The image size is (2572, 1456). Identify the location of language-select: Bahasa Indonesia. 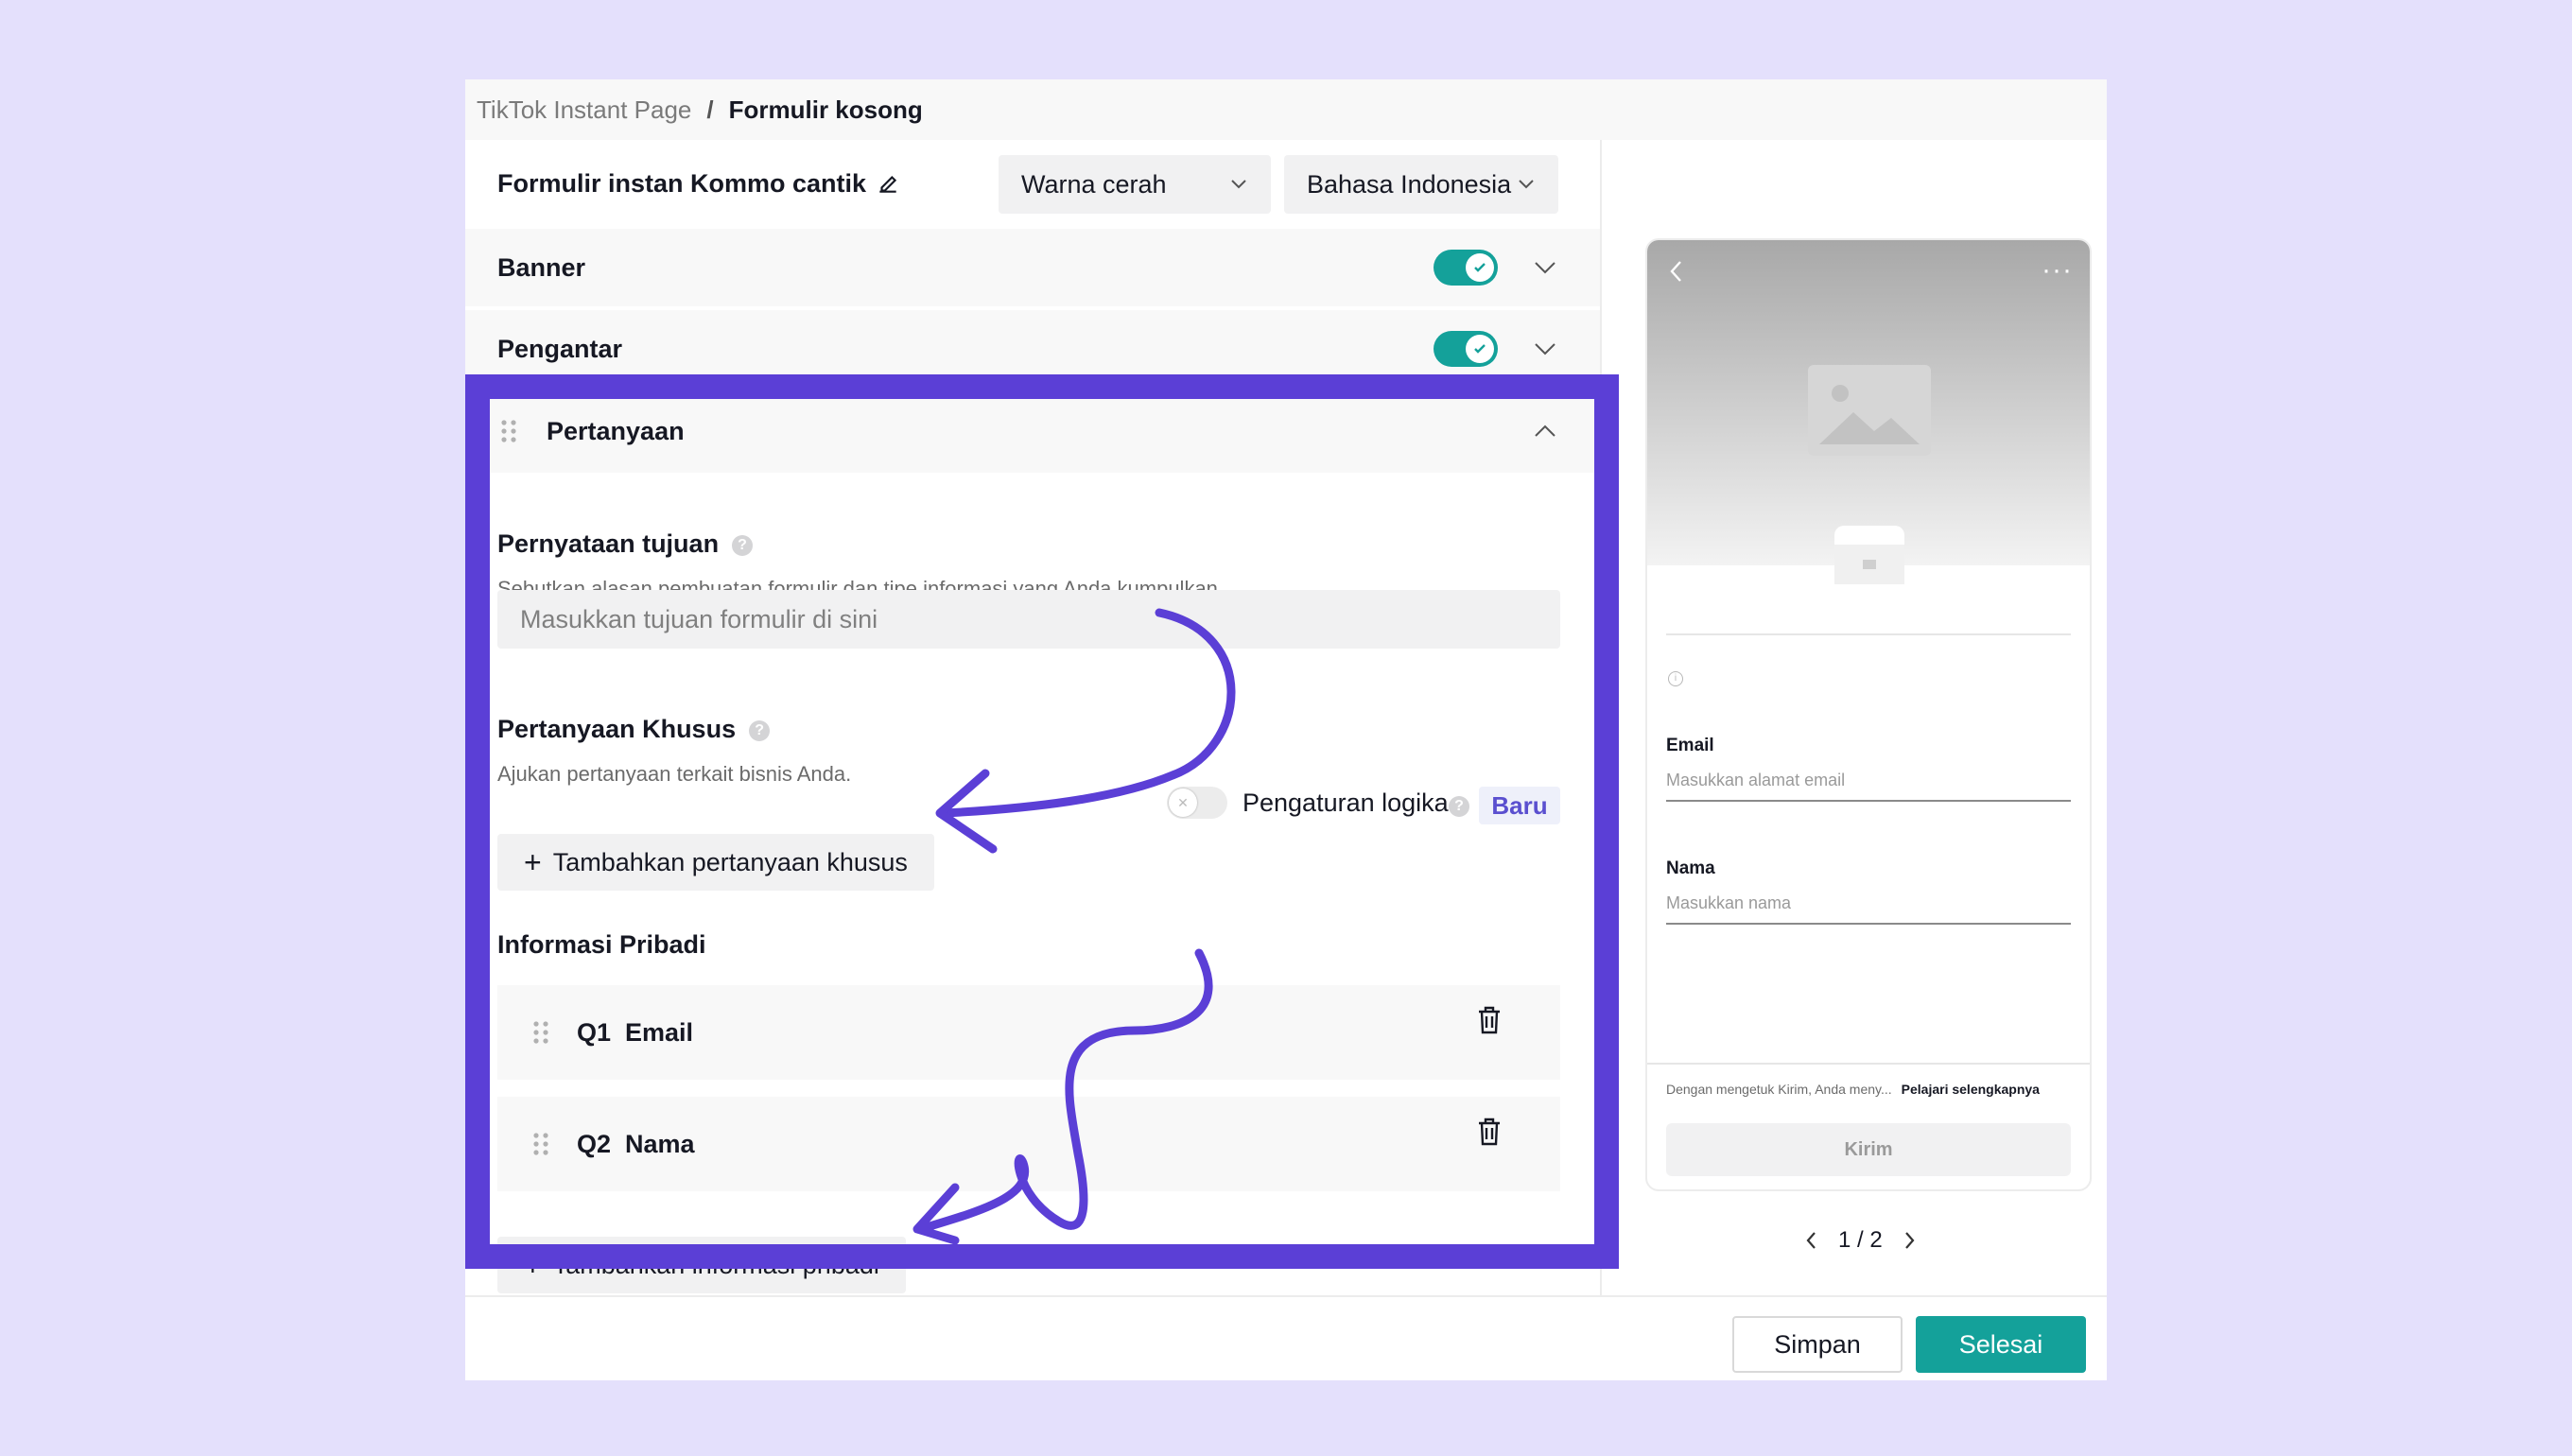
(1421, 184).